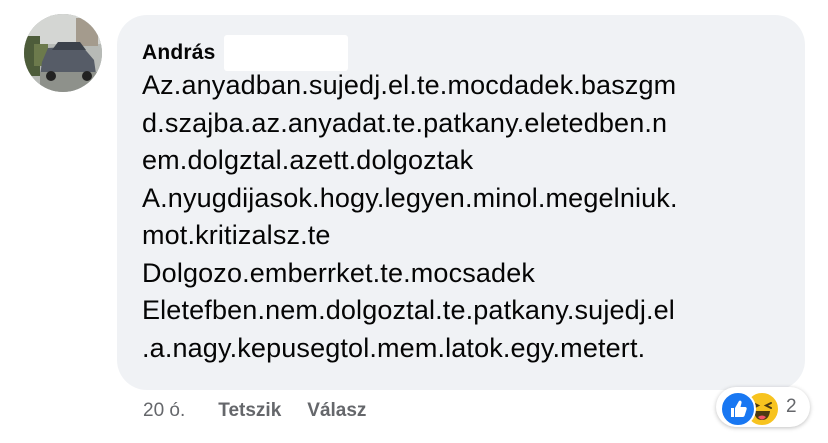 The height and width of the screenshot is (443, 828). I want to click on avatar, so click(63, 53).